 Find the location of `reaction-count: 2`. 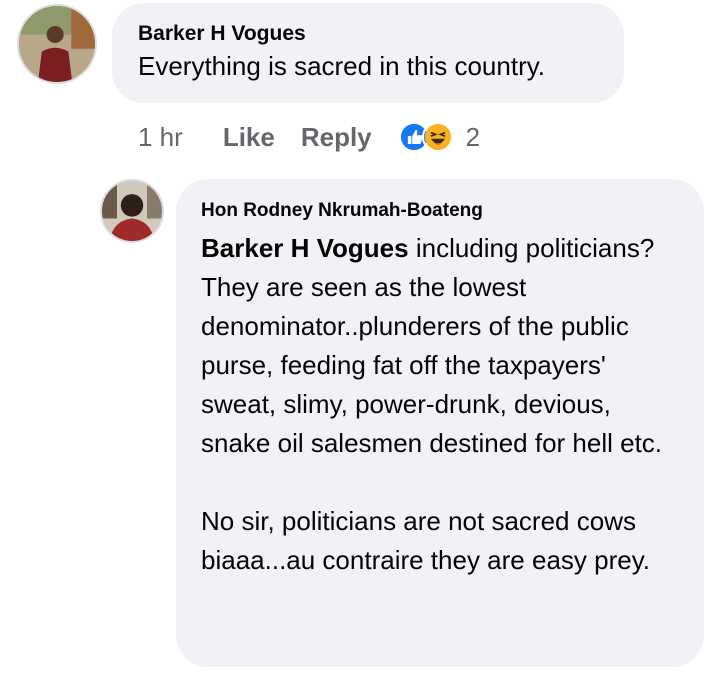

reaction-count: 2 is located at coordinates (473, 136).